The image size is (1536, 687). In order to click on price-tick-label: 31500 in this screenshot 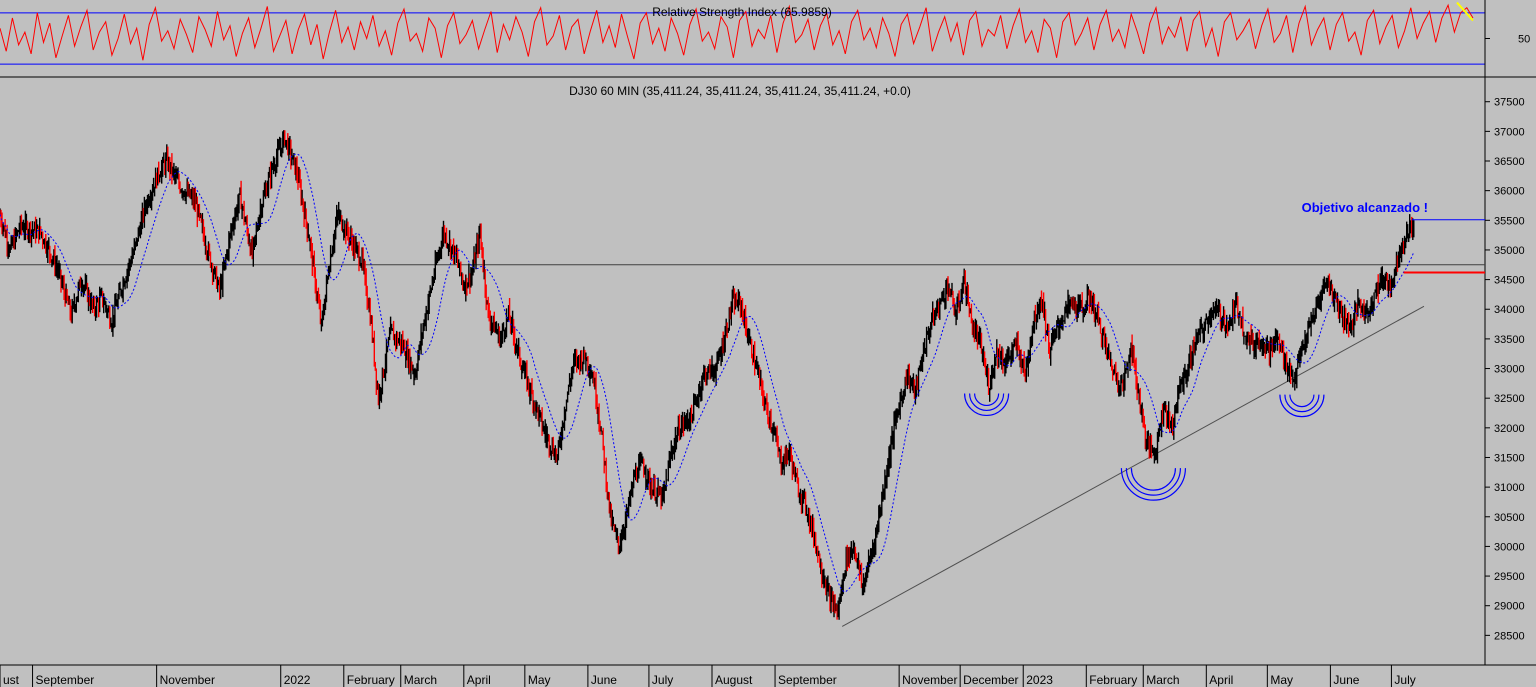, I will do `click(1509, 458)`.